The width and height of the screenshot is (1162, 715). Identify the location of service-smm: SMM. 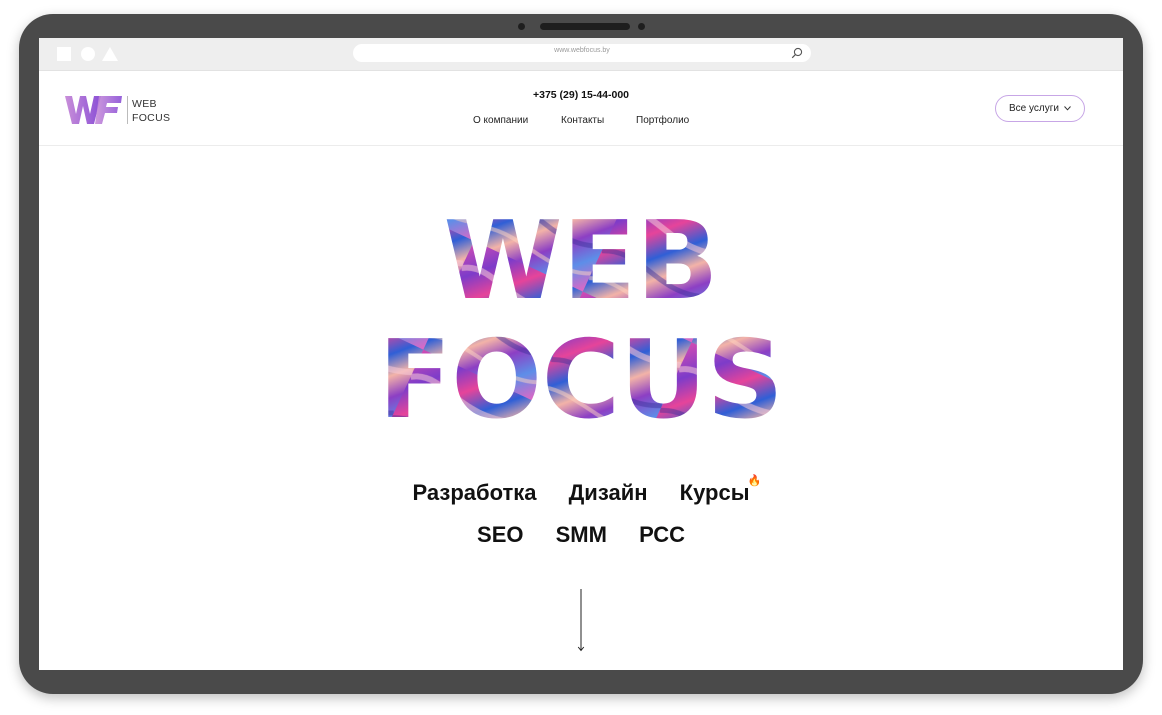
(581, 535).